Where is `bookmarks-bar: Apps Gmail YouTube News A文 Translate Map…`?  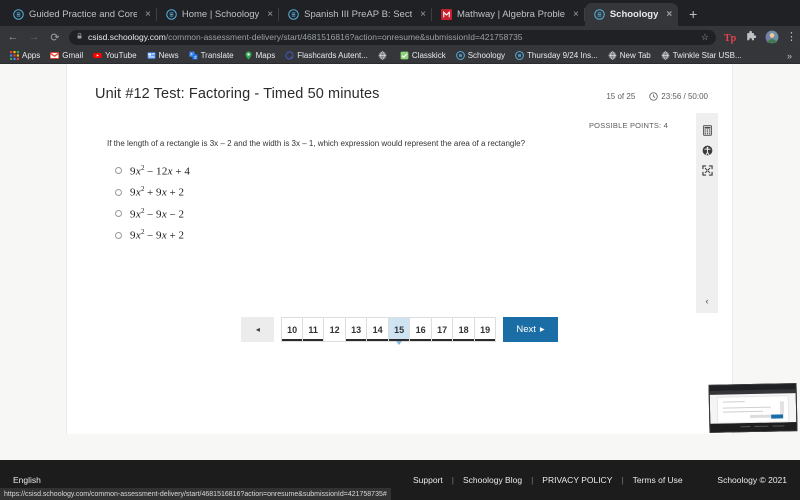 bookmarks-bar: Apps Gmail YouTube News A文 Translate Map… is located at coordinates (400, 56).